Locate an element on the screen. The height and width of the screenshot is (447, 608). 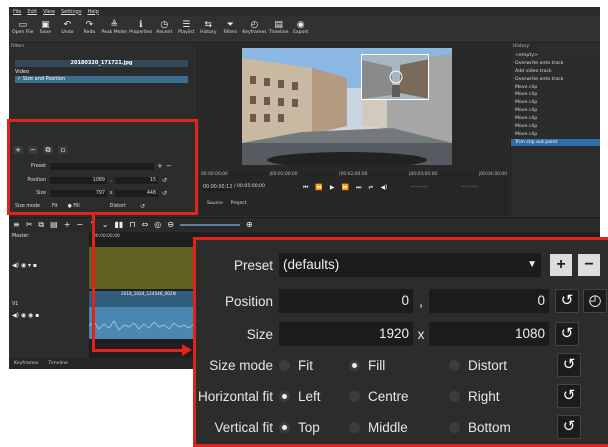
filter-item-size-position: ✓ Size and Position is located at coordinates (101, 79).